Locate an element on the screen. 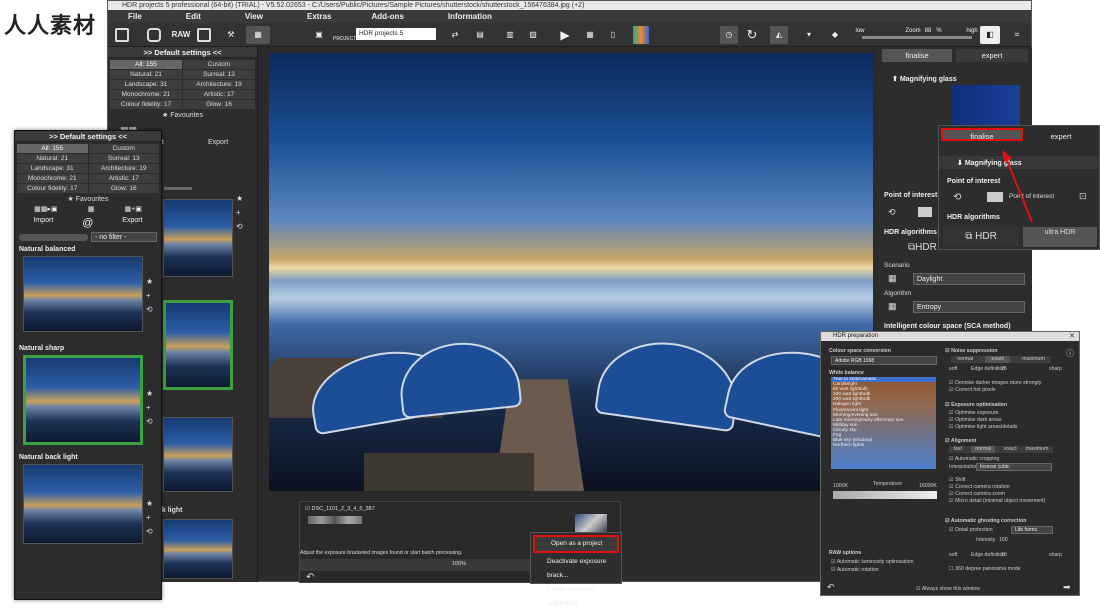 This screenshot has height=611, width=1100. filter-artistic-zoom: Artistic: 17 is located at coordinates (123, 178).